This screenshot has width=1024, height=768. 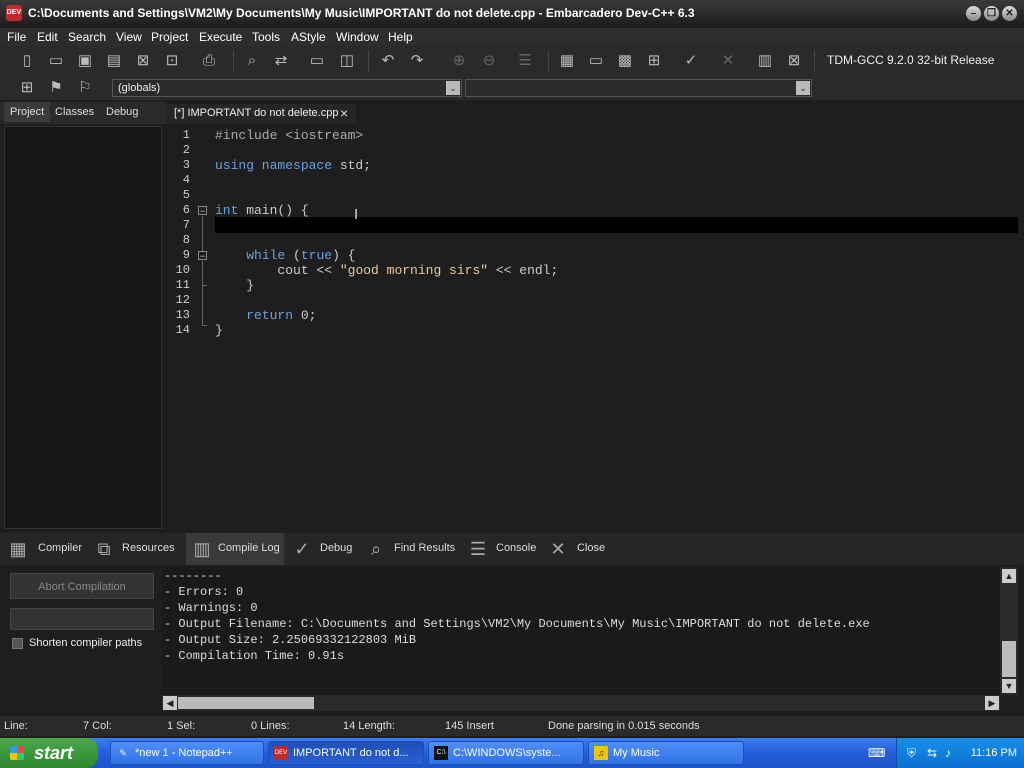 I want to click on compile-run-icon: ▩, so click(x=625, y=61).